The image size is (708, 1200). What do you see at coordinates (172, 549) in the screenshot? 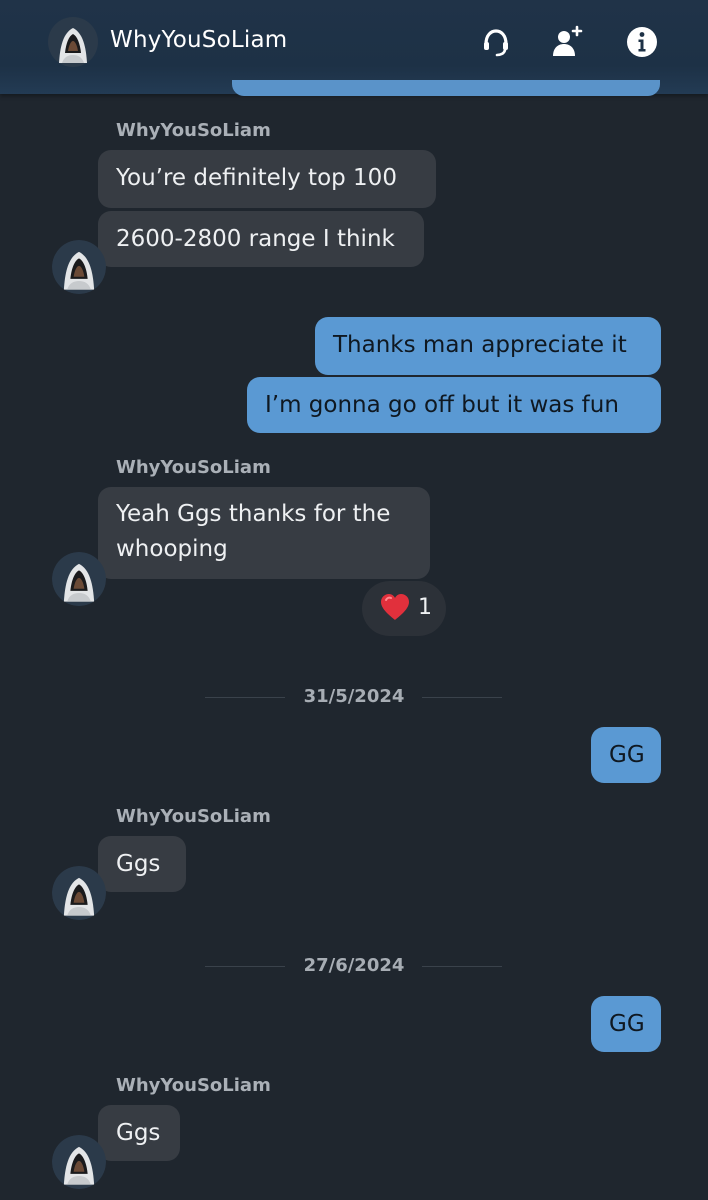
I see `message-text-line: whooping` at bounding box center [172, 549].